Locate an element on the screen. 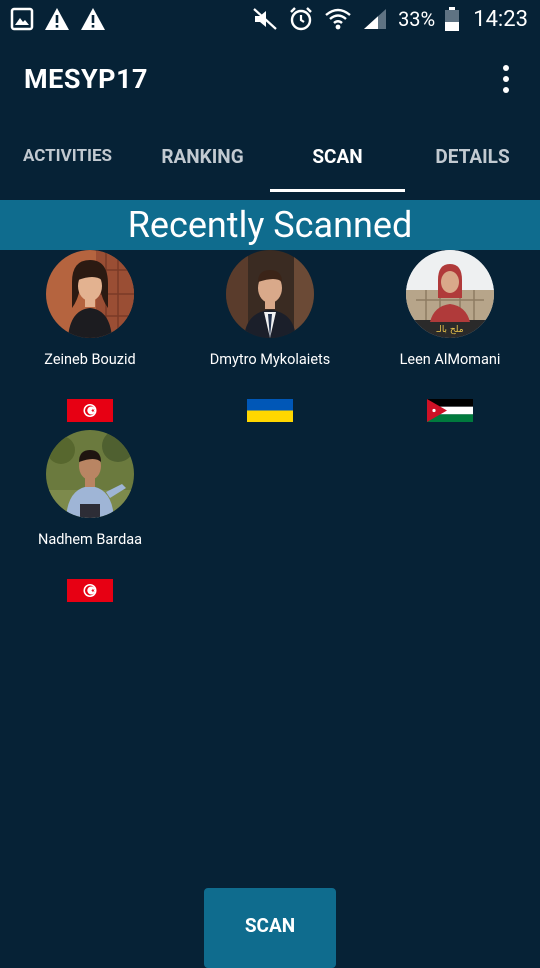 The width and height of the screenshot is (540, 968). alarm-icon is located at coordinates (301, 19).